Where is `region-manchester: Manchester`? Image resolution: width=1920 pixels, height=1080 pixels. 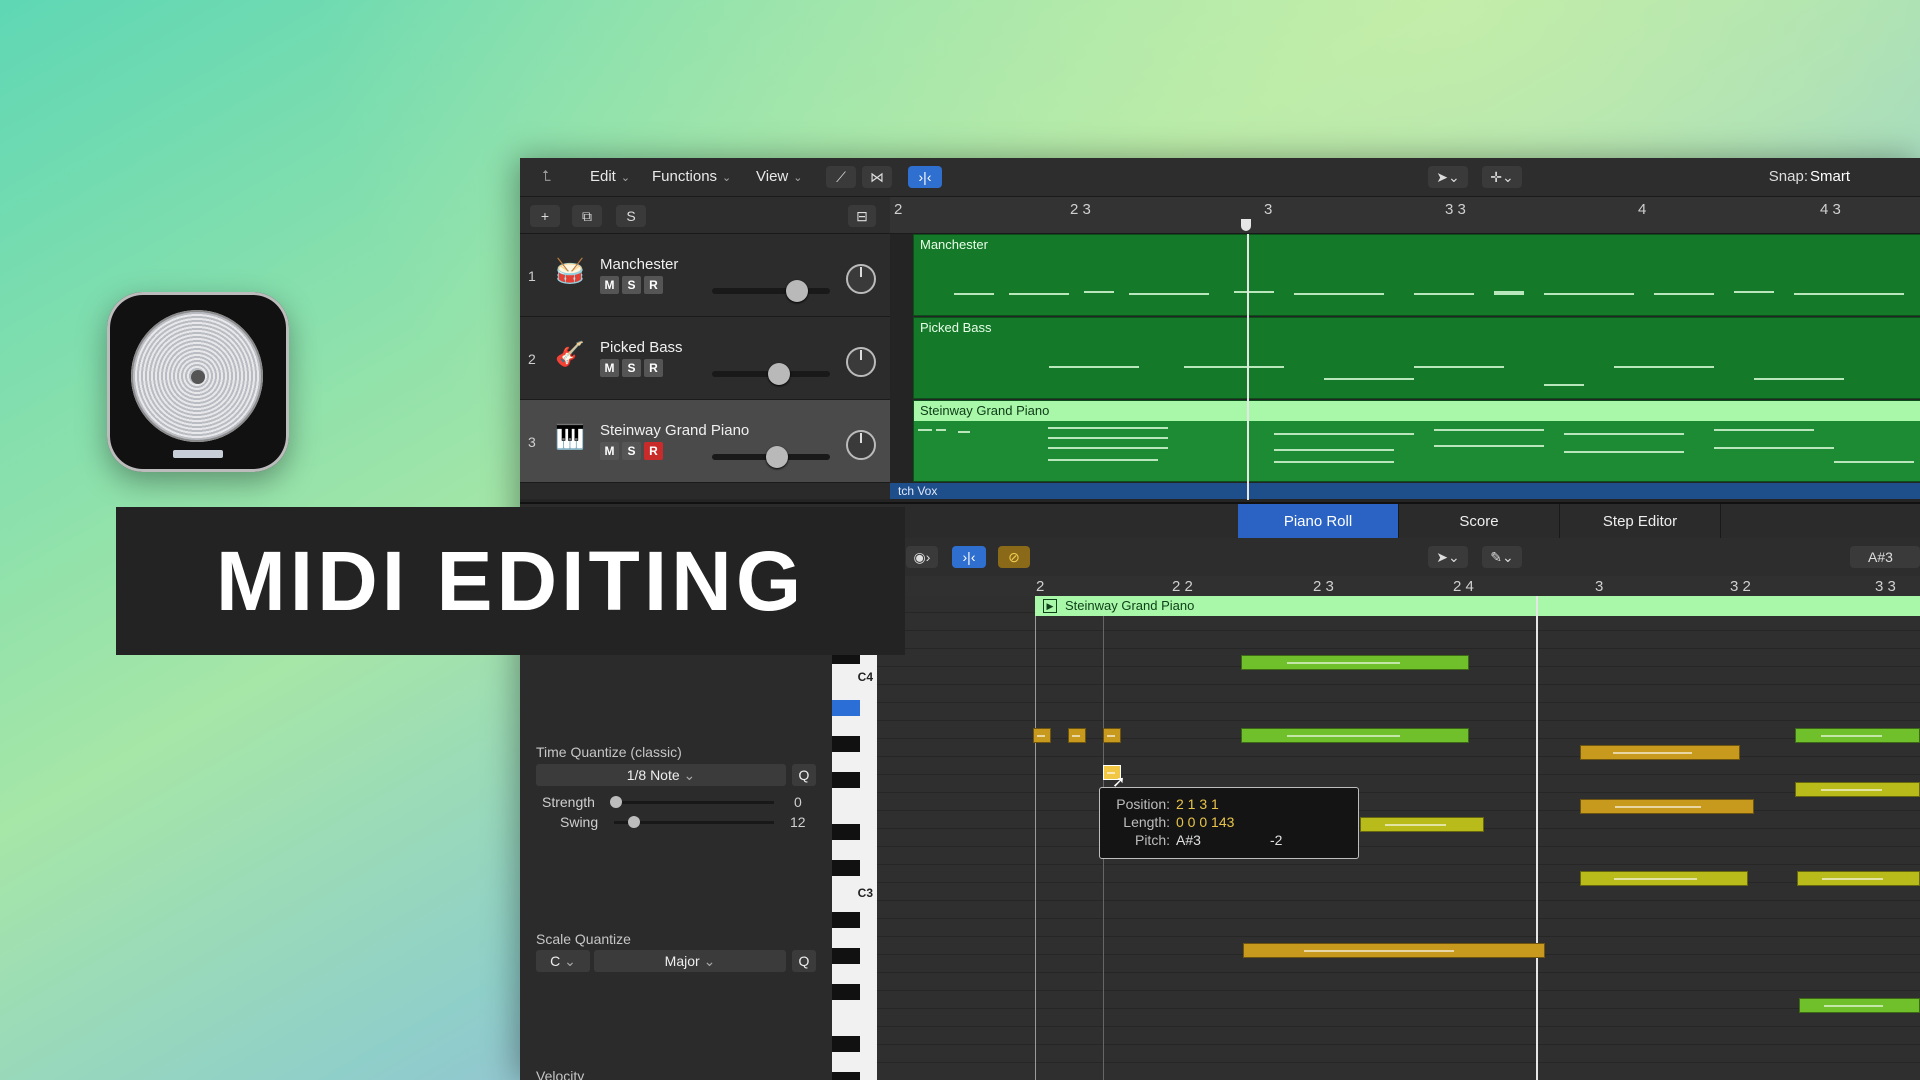 region-manchester: Manchester is located at coordinates (1416, 275).